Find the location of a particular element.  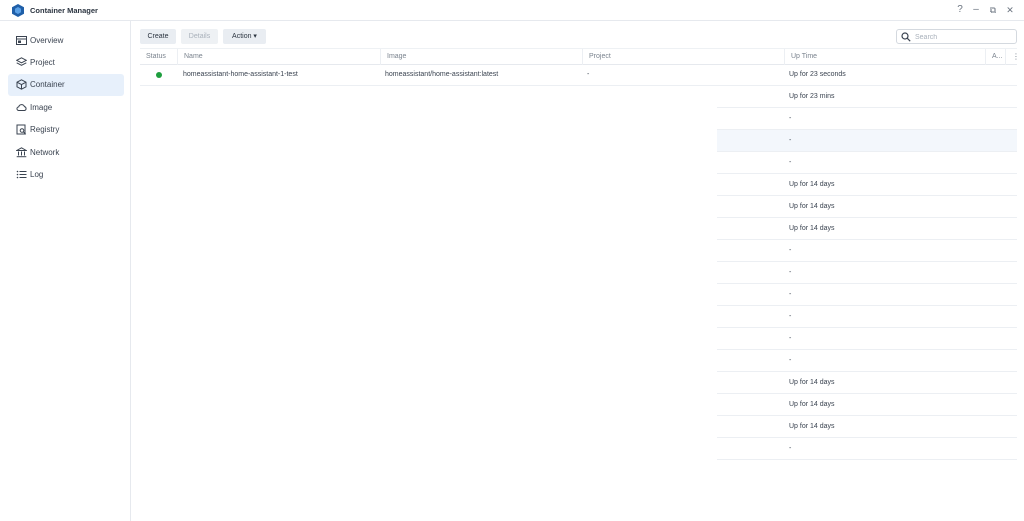

container-name: homeassistant-home-assistant-1-test is located at coordinates (240, 74).